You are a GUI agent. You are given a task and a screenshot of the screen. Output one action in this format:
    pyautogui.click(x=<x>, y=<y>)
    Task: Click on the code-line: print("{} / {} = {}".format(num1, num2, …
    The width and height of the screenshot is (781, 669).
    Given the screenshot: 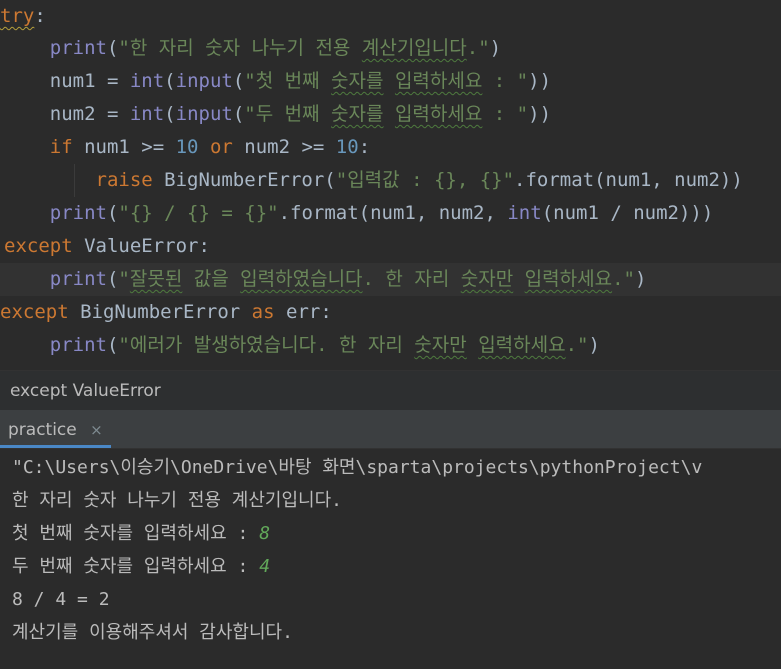 What is the action you would take?
    pyautogui.click(x=357, y=213)
    